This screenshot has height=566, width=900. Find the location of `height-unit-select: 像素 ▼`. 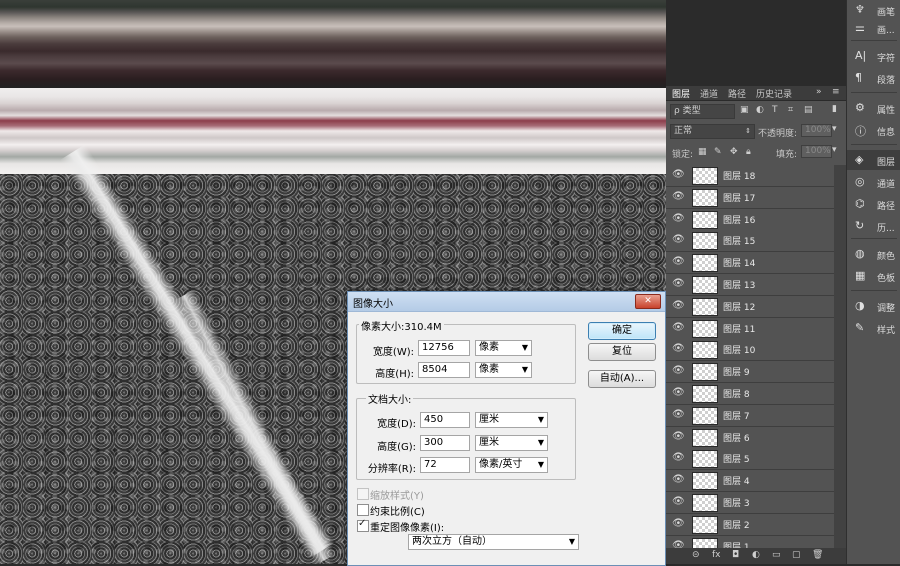

height-unit-select: 像素 ▼ is located at coordinates (503, 370).